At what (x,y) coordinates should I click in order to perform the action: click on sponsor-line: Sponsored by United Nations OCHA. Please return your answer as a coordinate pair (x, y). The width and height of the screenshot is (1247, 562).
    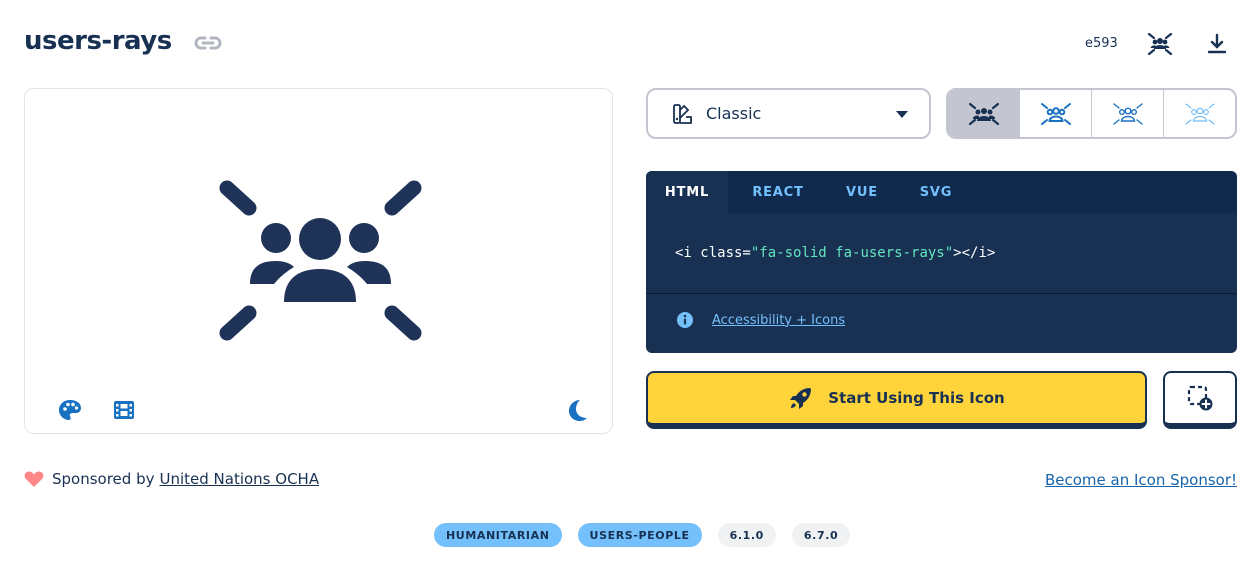
    Looking at the image, I should click on (171, 479).